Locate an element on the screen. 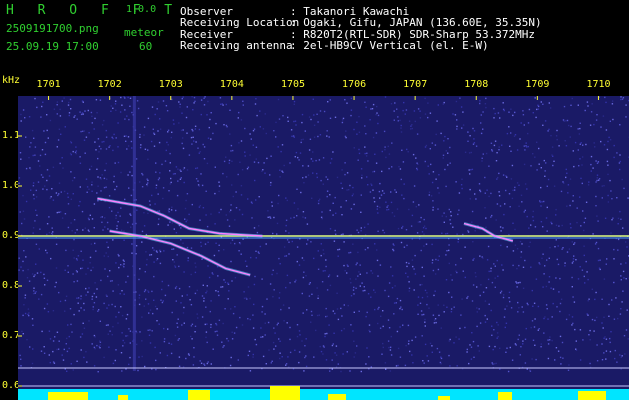 The height and width of the screenshot is (400, 629). x-tick-1704: 1704 is located at coordinates (231, 84).